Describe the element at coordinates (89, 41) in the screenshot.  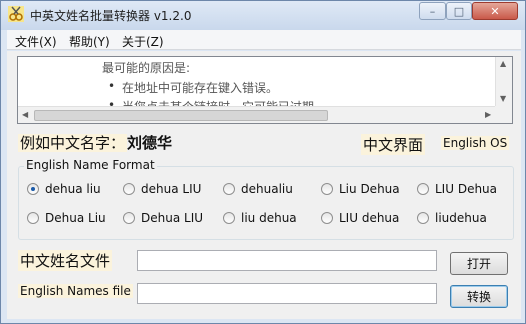
I see `menu-help: 帮助(Y)` at that location.